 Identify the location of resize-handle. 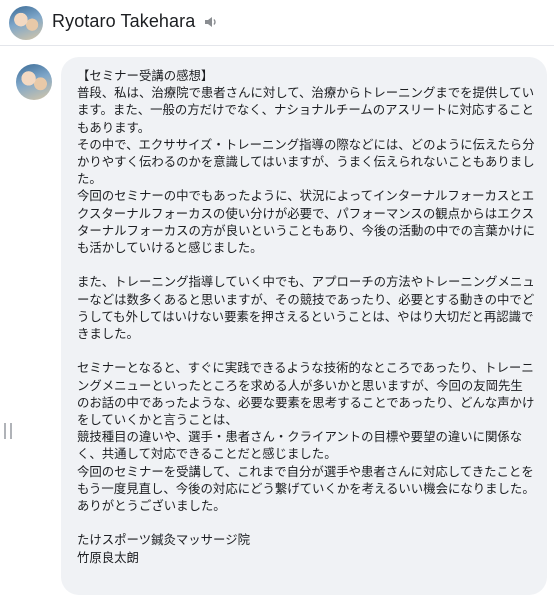
(8, 431).